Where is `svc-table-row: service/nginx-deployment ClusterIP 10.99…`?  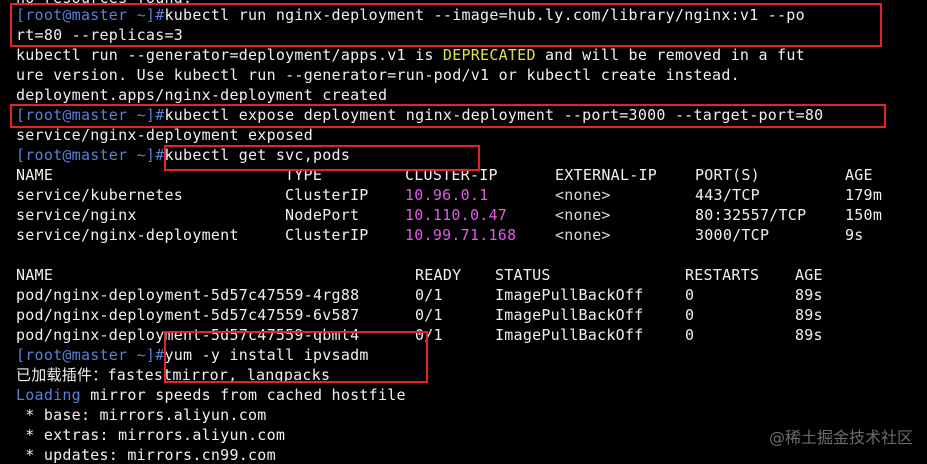
svc-table-row: service/nginx-deployment ClusterIP 10.99… is located at coordinates (466, 235).